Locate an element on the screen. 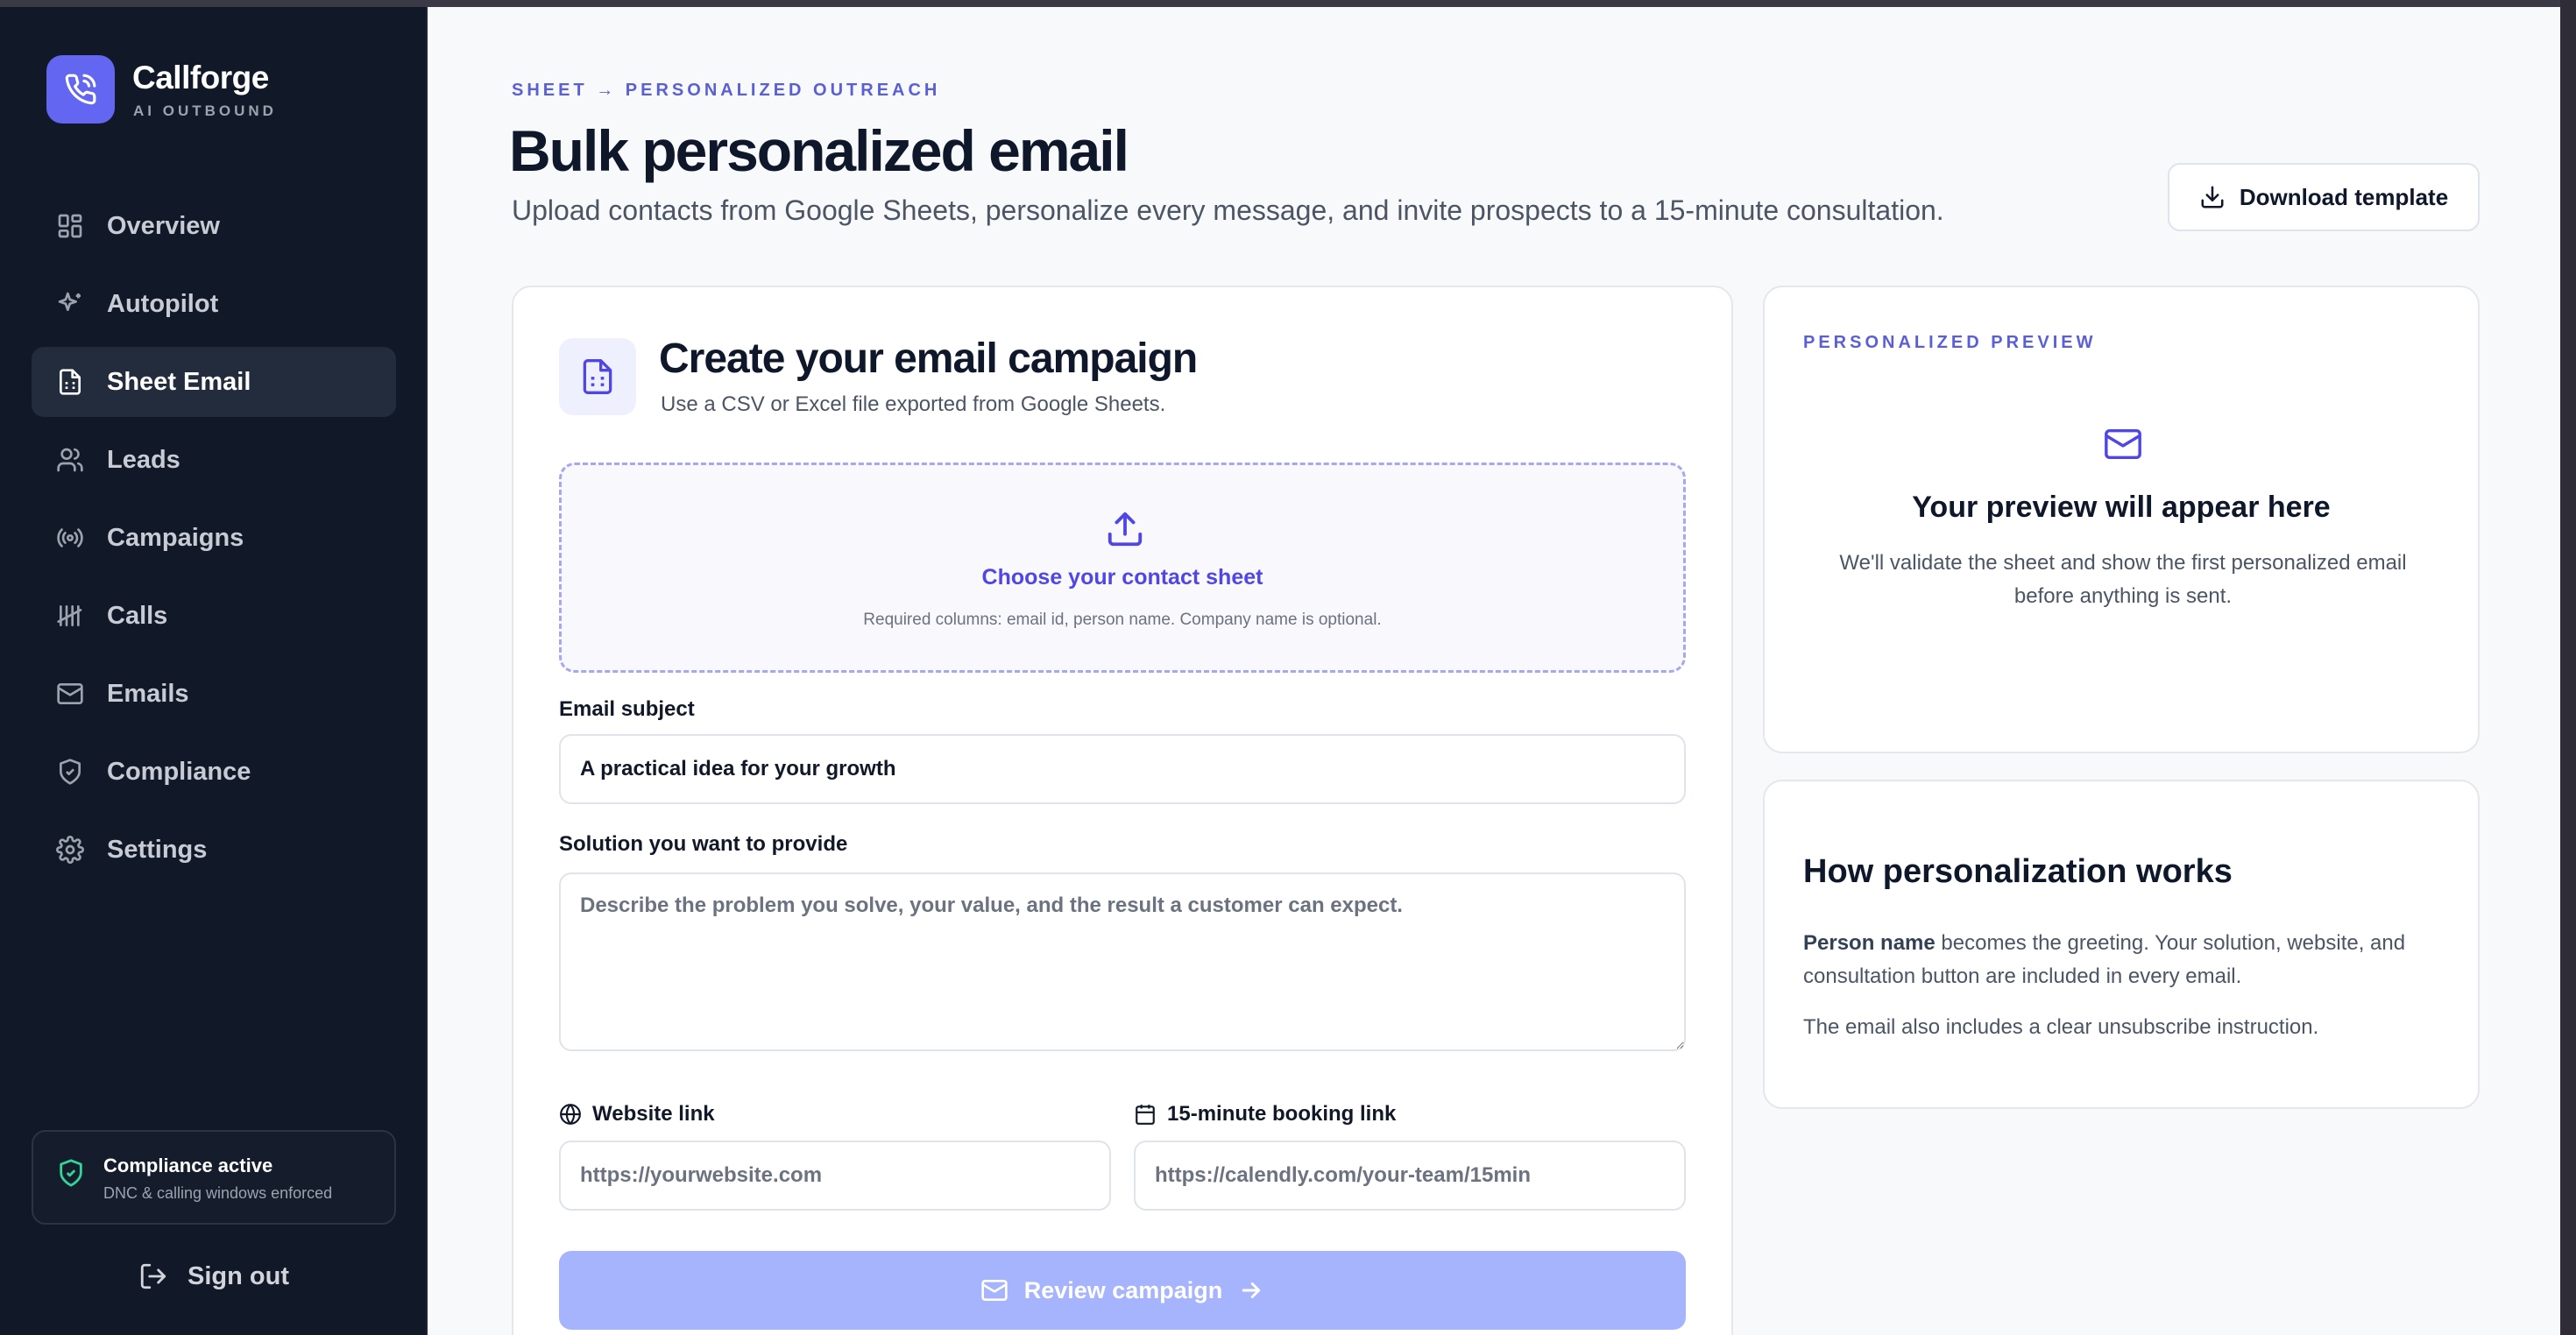  document-icon is located at coordinates (597, 376).